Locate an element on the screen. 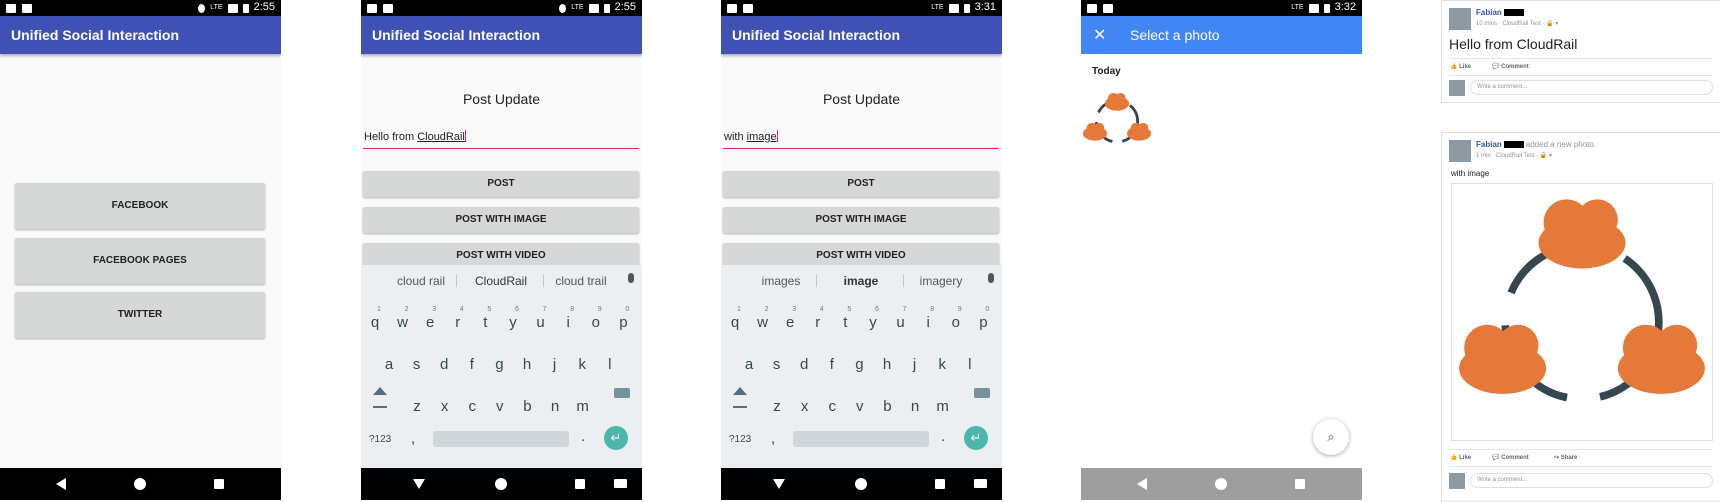 The width and height of the screenshot is (1720, 502). close-icon: ✕ is located at coordinates (1099, 35).